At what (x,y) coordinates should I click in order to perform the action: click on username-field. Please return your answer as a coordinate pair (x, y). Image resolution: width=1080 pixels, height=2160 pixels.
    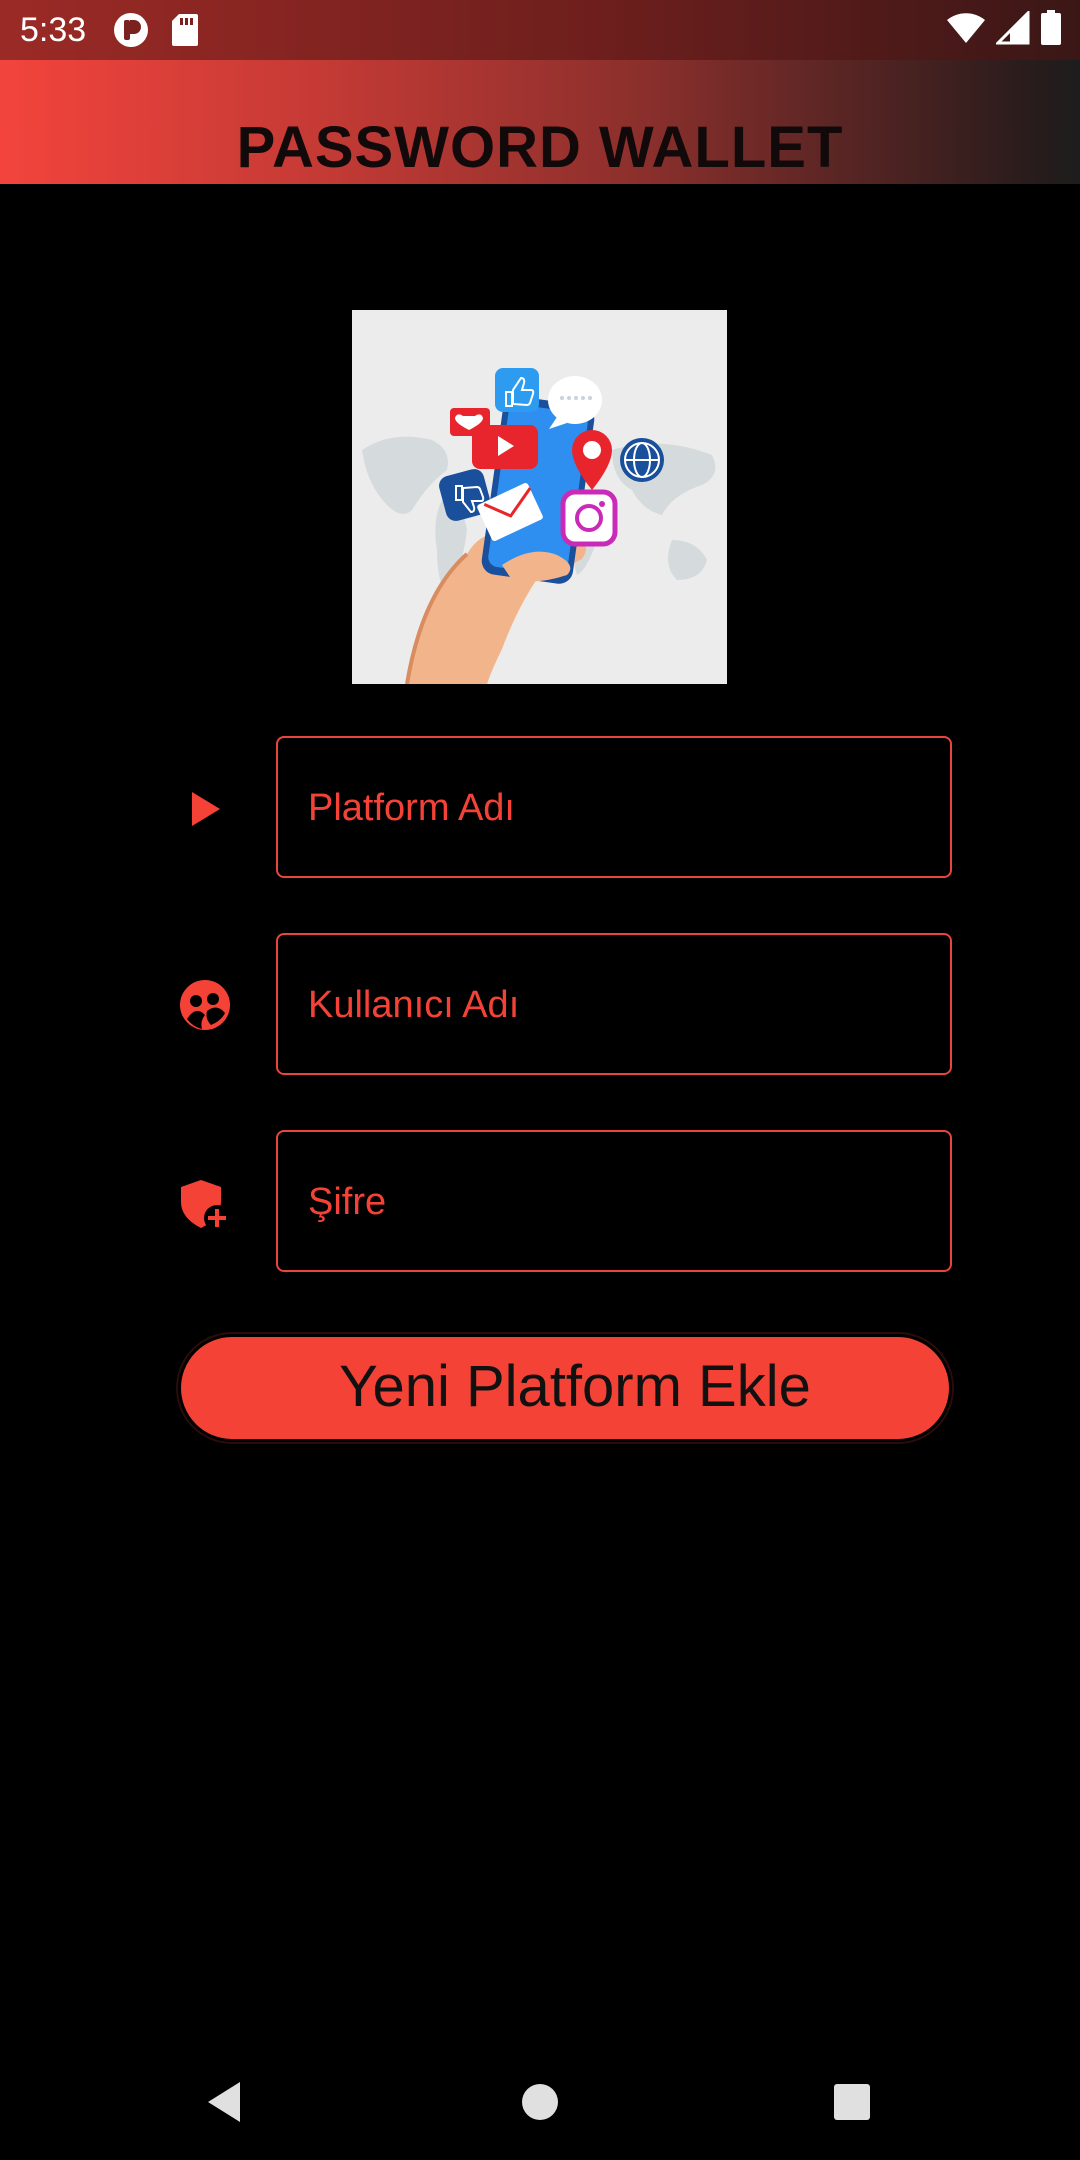
    Looking at the image, I should click on (614, 1004).